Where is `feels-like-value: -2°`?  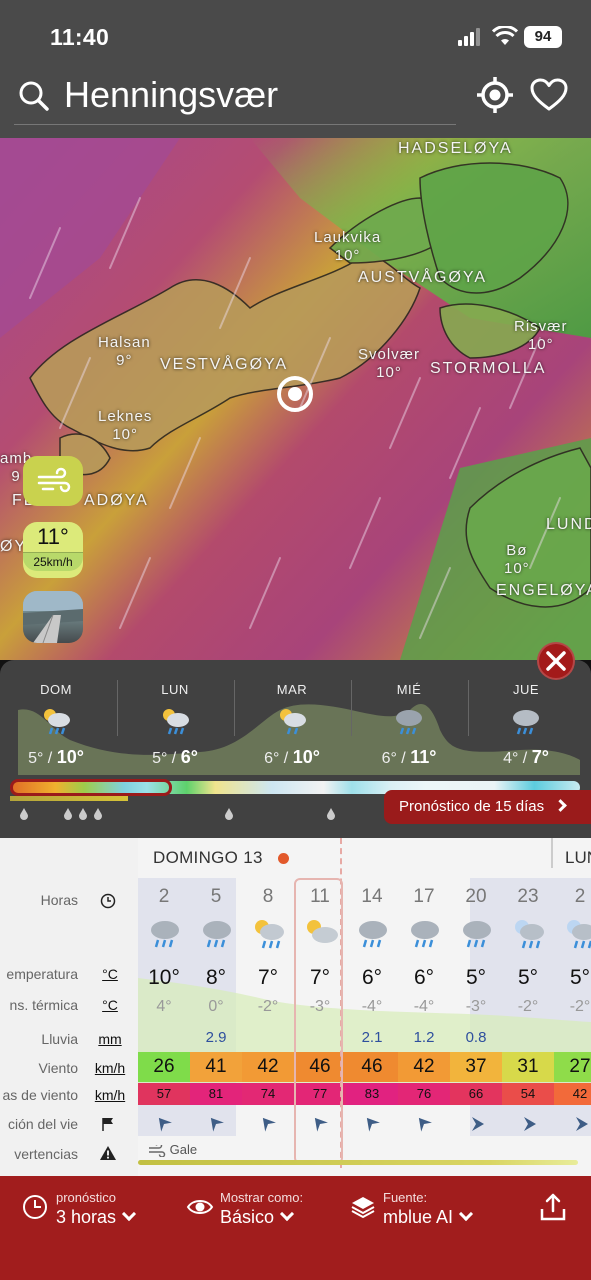 feels-like-value: -2° is located at coordinates (528, 1006).